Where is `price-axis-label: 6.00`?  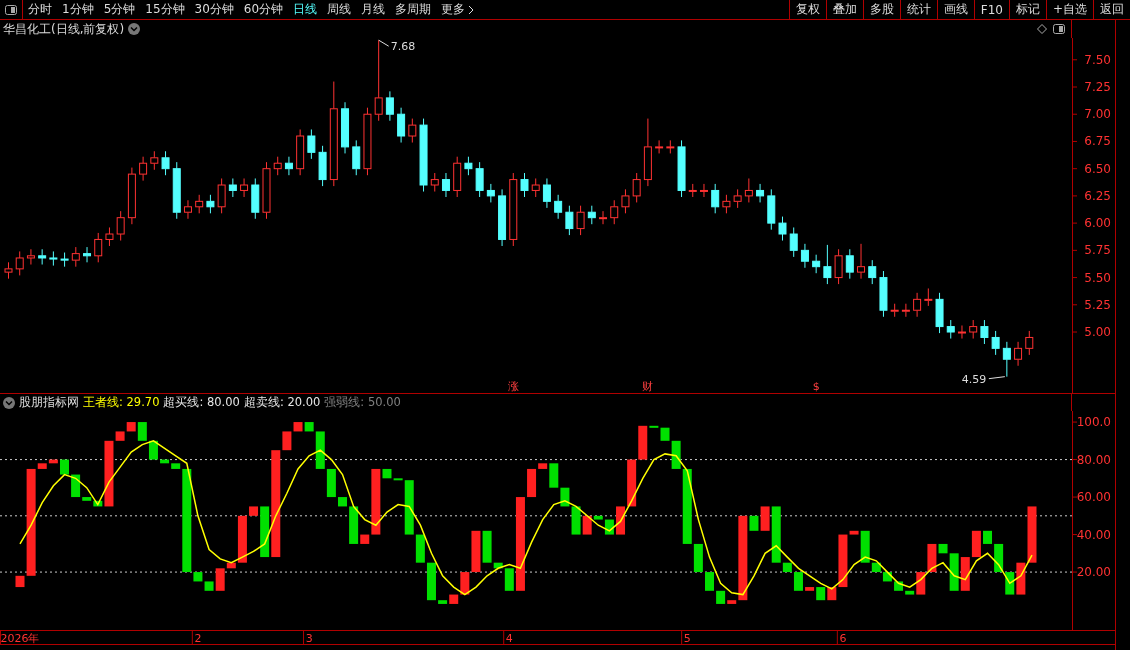 price-axis-label: 6.00 is located at coordinates (1097, 223).